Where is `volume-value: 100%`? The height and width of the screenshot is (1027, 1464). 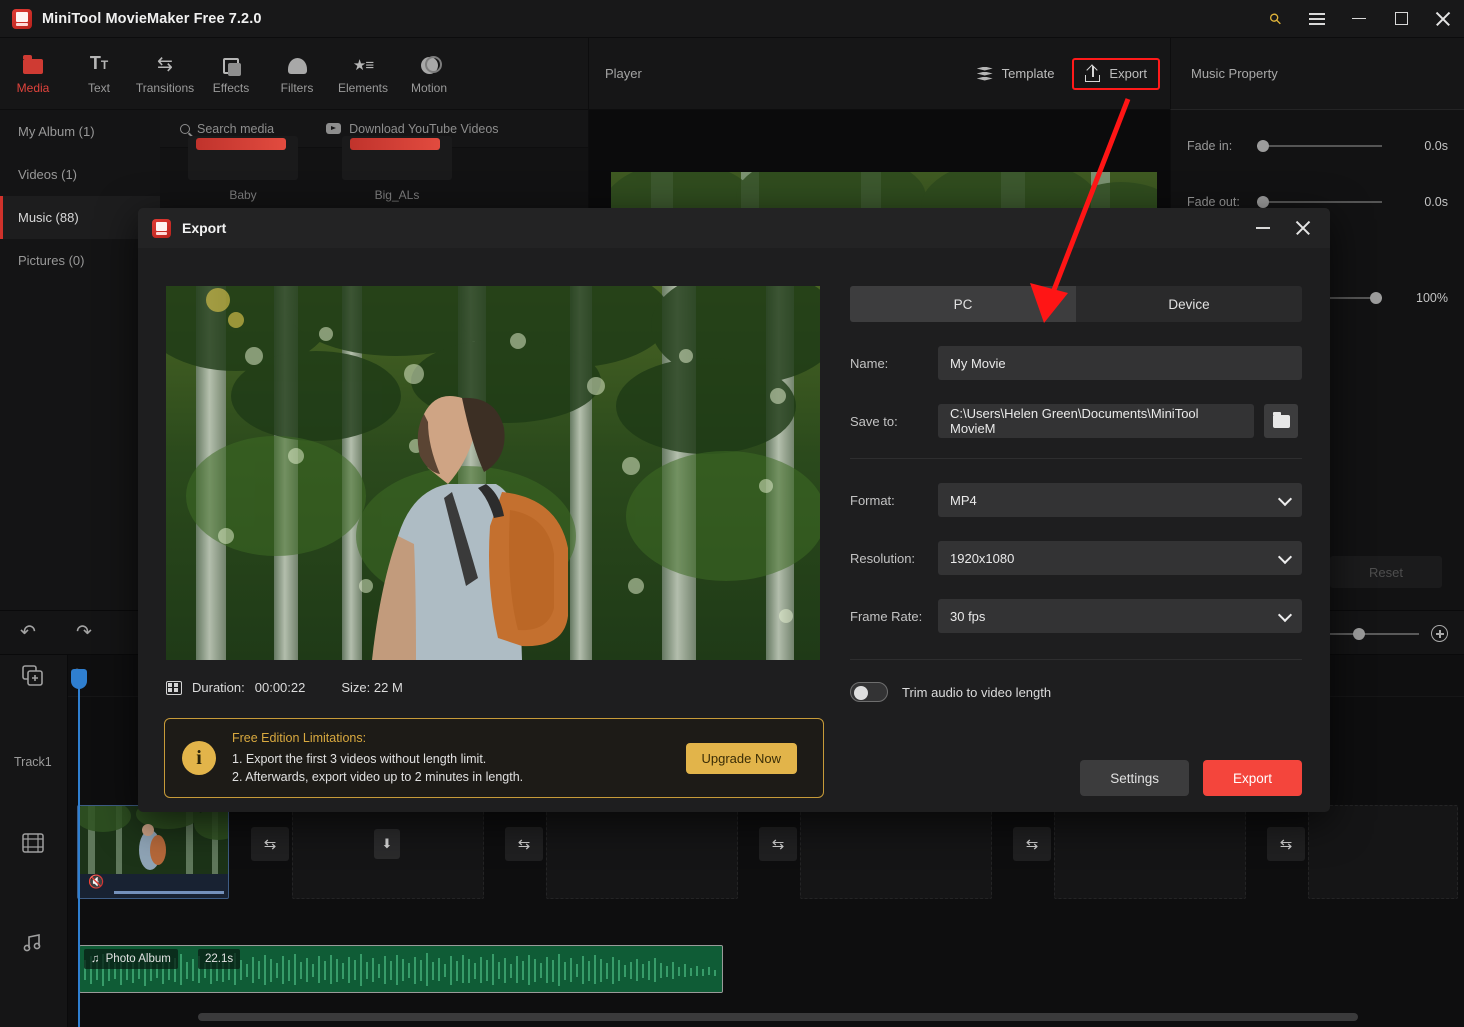
volume-value: 100% is located at coordinates (1432, 298).